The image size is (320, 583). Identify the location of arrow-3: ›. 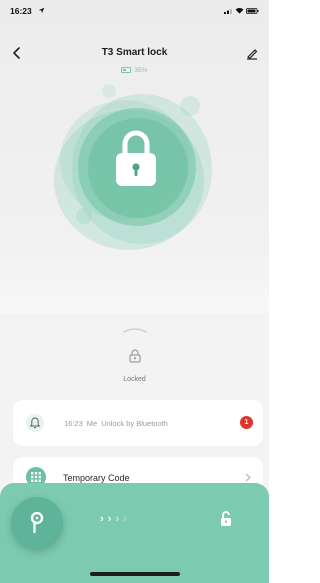
(119, 519).